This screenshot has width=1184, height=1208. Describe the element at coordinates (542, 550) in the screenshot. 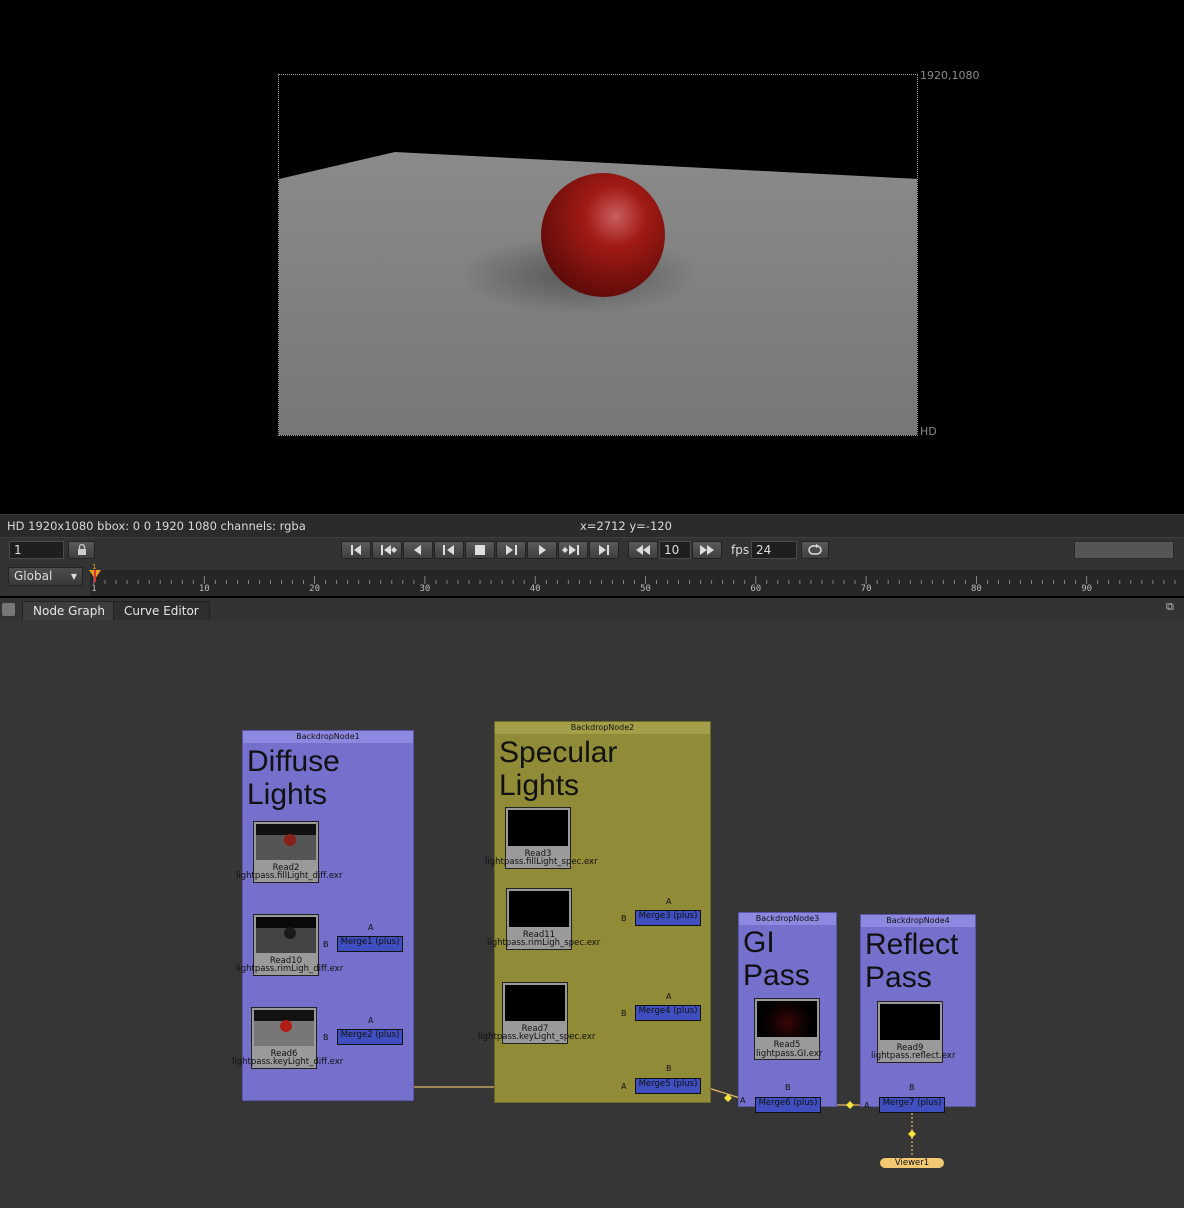

I see `next-frame-button` at that location.